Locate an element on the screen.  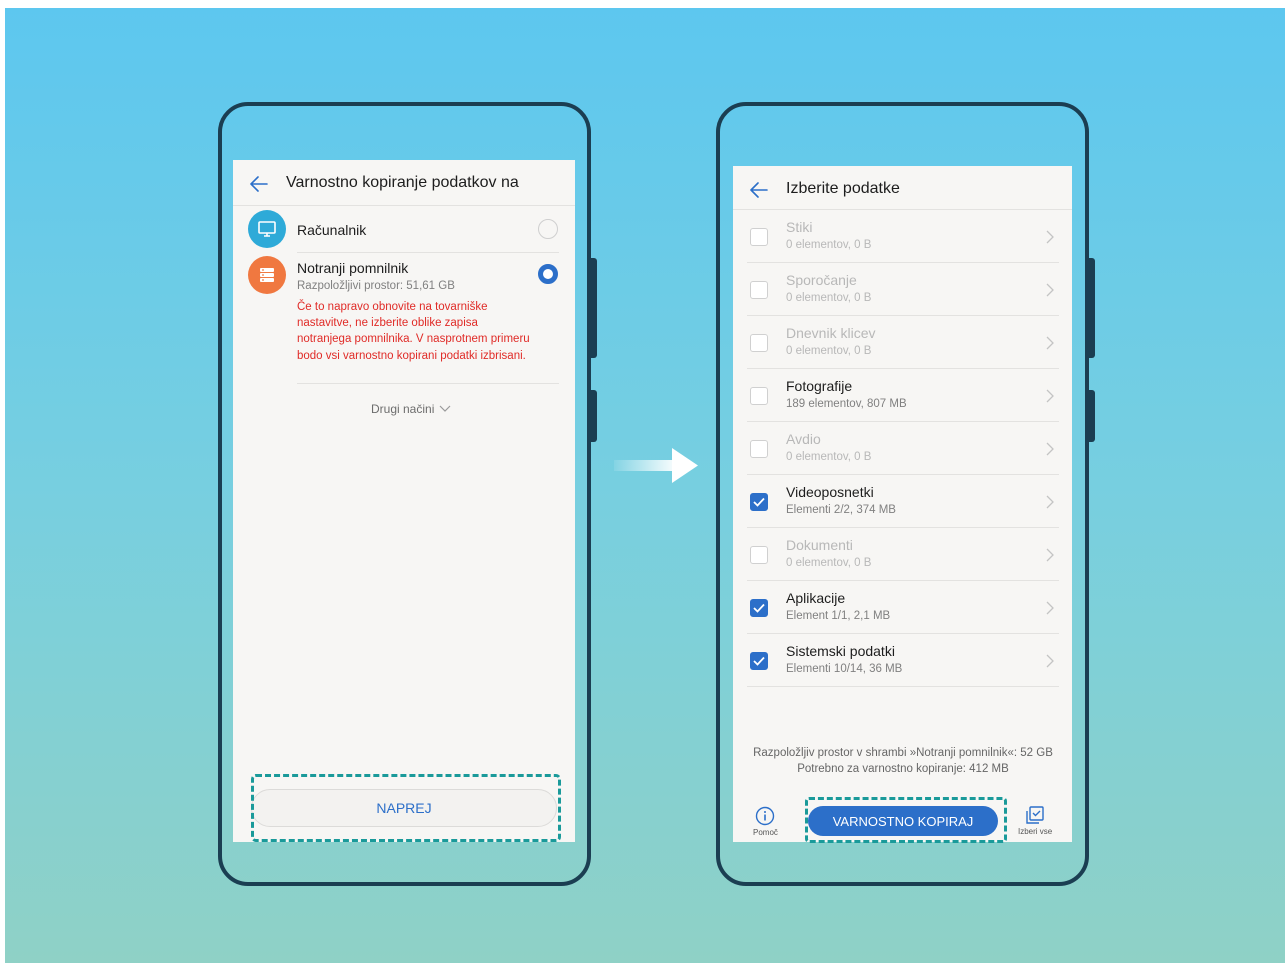
list-item: Sistemski podatki Elementi 10/14, 36 MB is located at coordinates (903, 660).